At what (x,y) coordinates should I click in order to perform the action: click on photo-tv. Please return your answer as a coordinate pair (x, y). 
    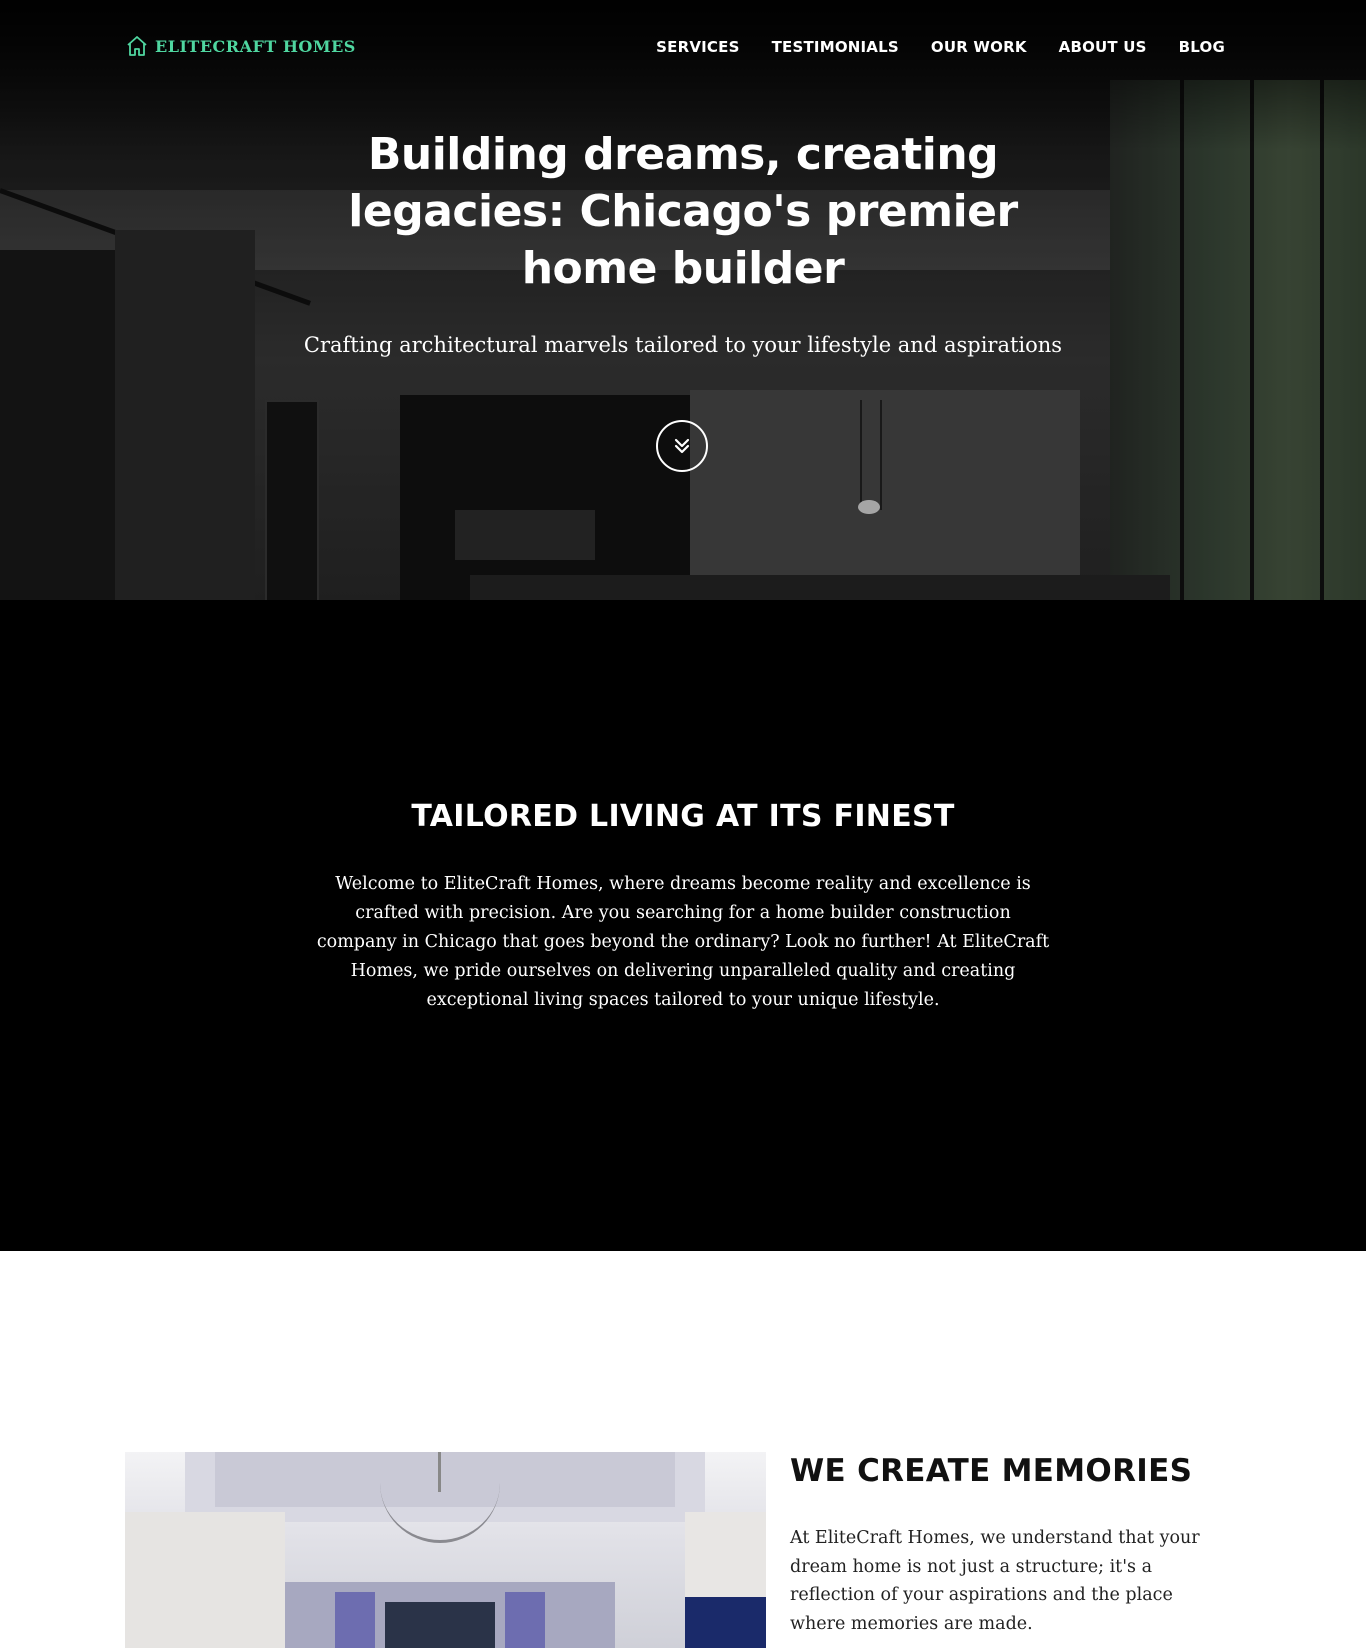
    Looking at the image, I should click on (725, 1622).